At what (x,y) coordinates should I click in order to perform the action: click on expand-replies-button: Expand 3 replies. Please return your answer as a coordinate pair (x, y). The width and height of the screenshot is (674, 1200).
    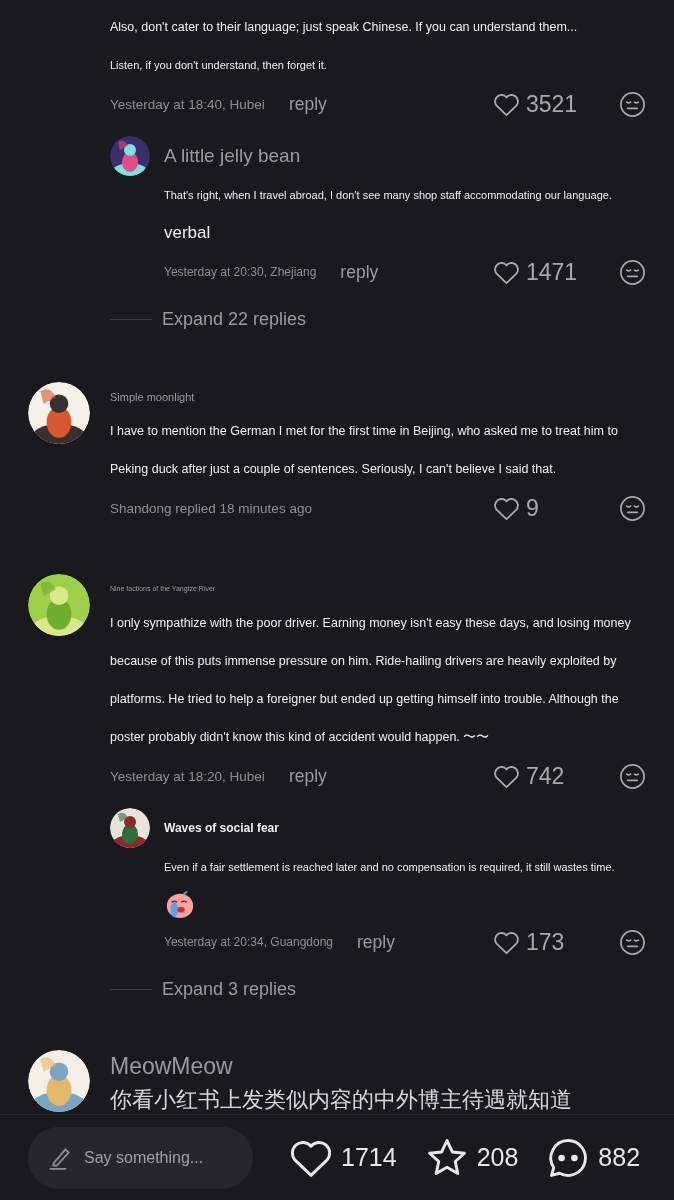
    Looking at the image, I should click on (229, 989).